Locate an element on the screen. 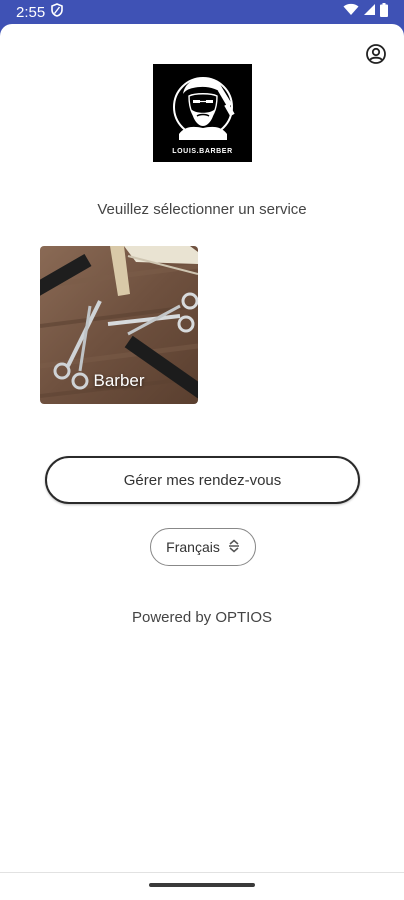 The width and height of the screenshot is (404, 900). account-circle-icon is located at coordinates (376, 54).